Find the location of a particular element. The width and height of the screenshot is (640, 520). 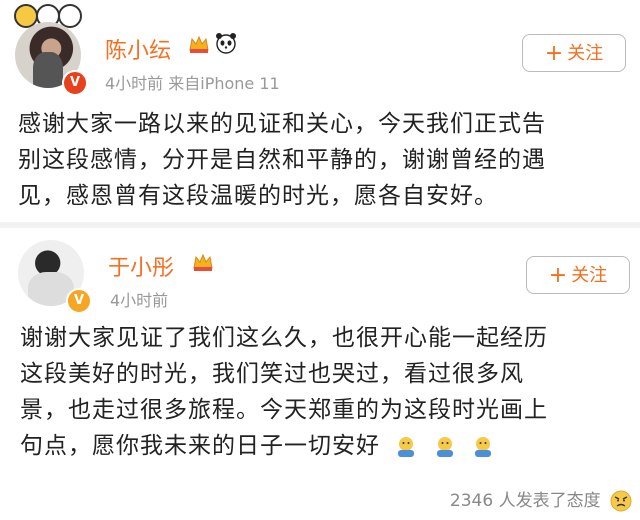

author-name: 于小彤 is located at coordinates (141, 266).